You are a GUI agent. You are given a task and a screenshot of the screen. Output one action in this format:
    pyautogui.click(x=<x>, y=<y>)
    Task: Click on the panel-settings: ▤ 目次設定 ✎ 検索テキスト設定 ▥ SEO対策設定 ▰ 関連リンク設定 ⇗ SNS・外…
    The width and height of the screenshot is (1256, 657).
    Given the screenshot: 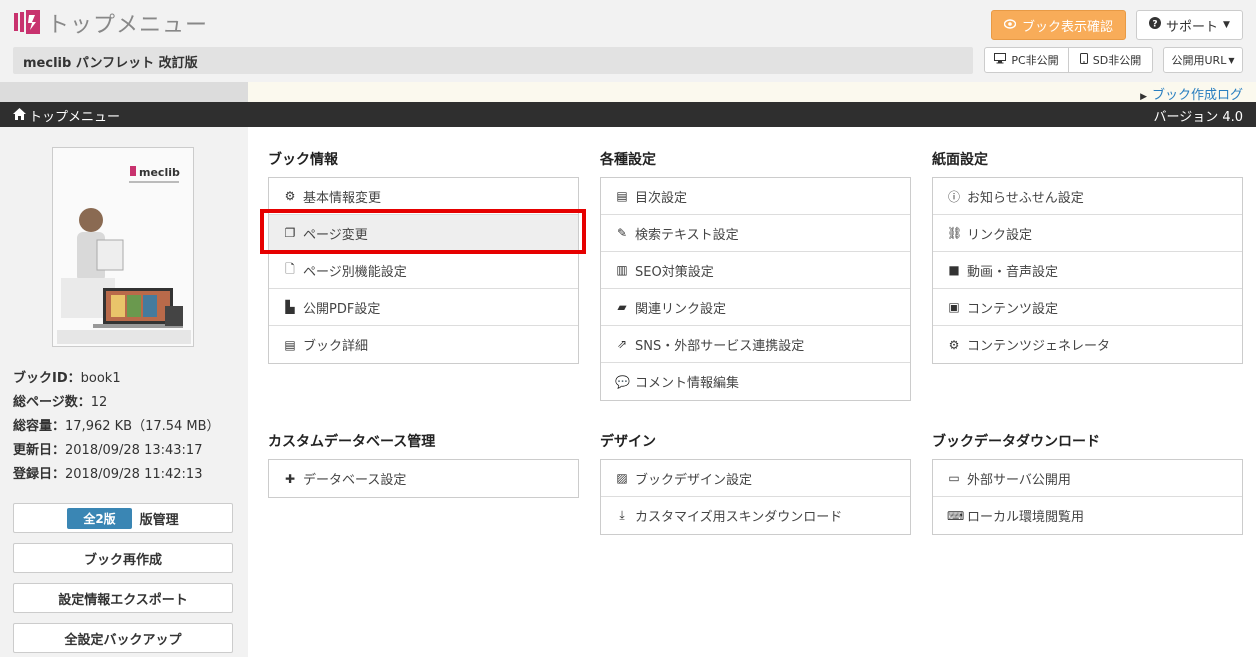 What is the action you would take?
    pyautogui.click(x=755, y=289)
    